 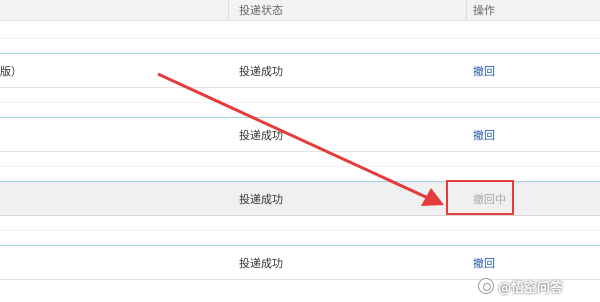 I want to click on row-name: 版）, so click(x=11, y=71).